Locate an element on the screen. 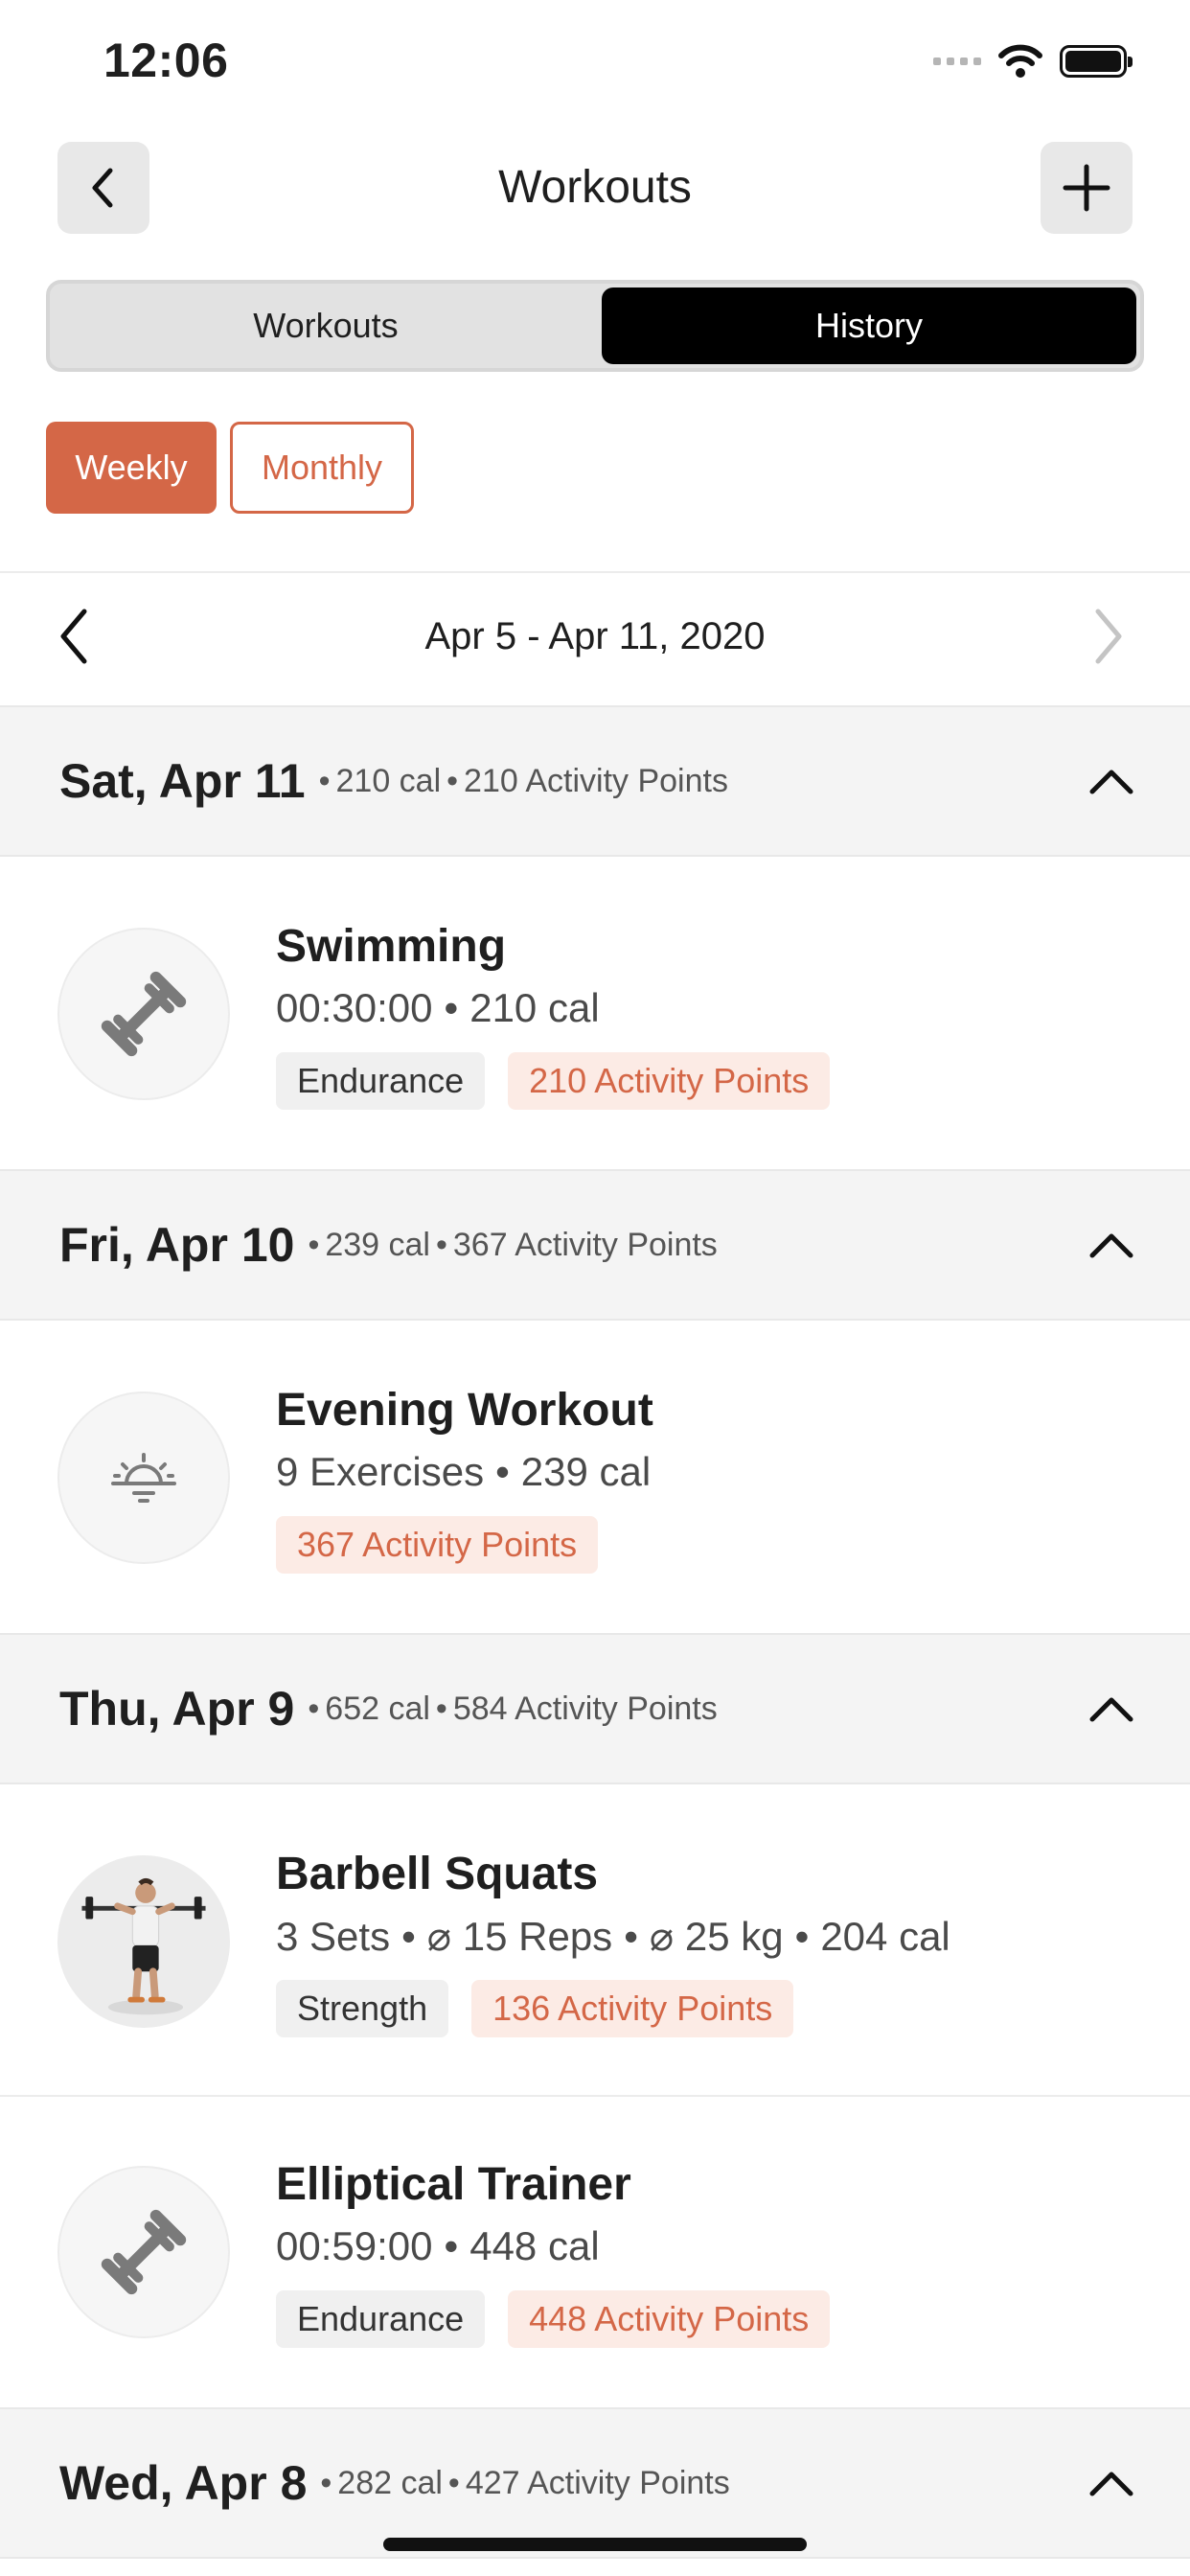 This screenshot has width=1190, height=2576. day-label: Wed, Apr 8 is located at coordinates (183, 2483).